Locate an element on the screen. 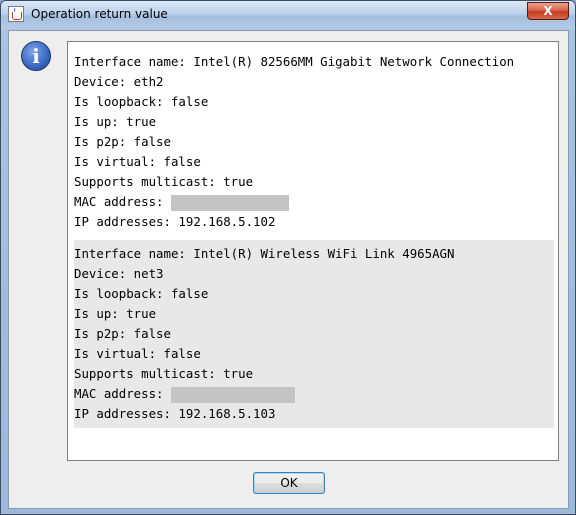 The height and width of the screenshot is (515, 576). ip-line: IP addresses: 192.168.5.102 is located at coordinates (175, 221).